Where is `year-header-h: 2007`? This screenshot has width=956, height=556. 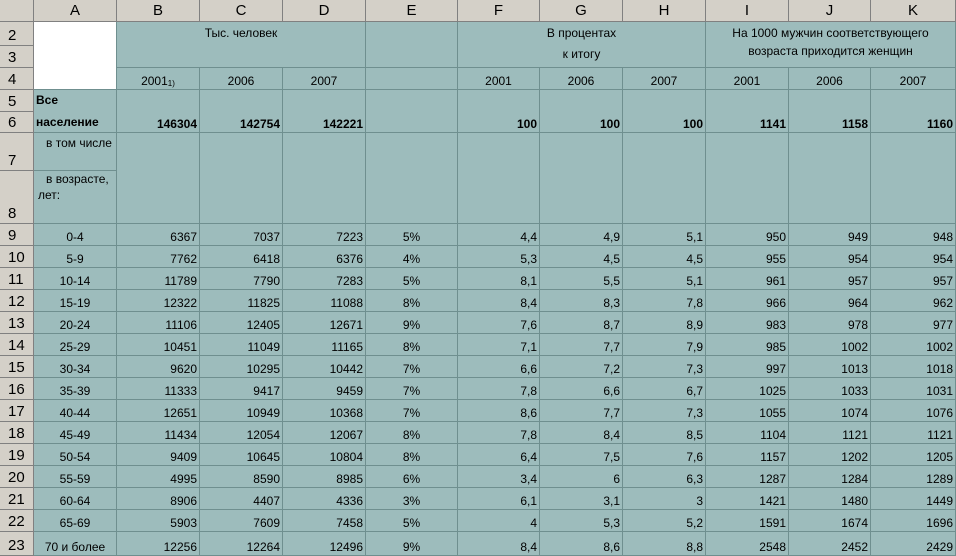
year-header-h: 2007 is located at coordinates (664, 79).